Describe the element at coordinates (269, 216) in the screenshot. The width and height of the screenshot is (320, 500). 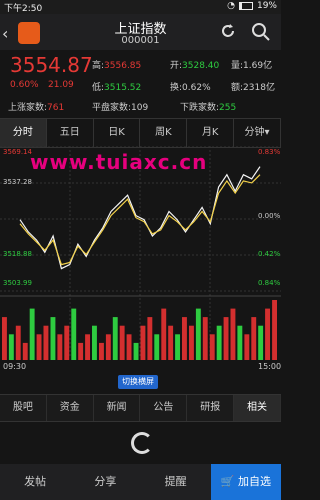
I see `y-label-mid-right: 0.00%` at that location.